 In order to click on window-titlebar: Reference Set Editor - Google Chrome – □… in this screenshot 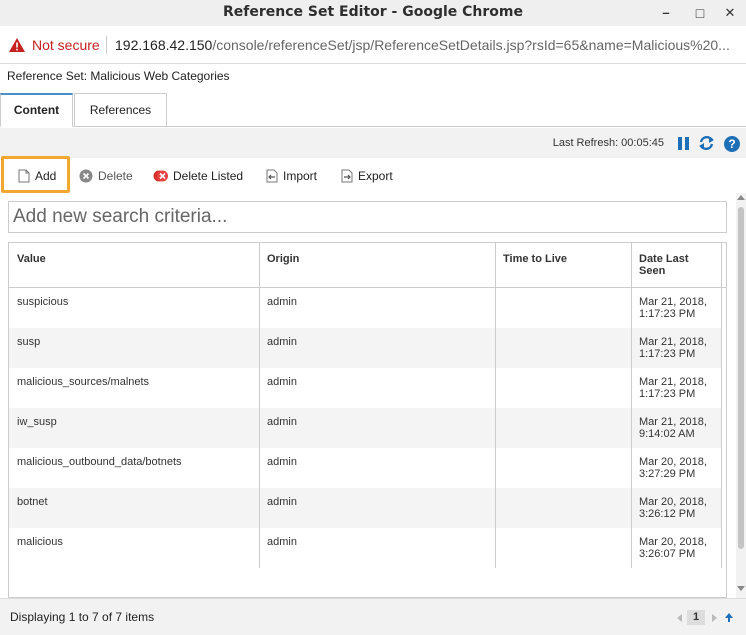, I will do `click(373, 13)`.